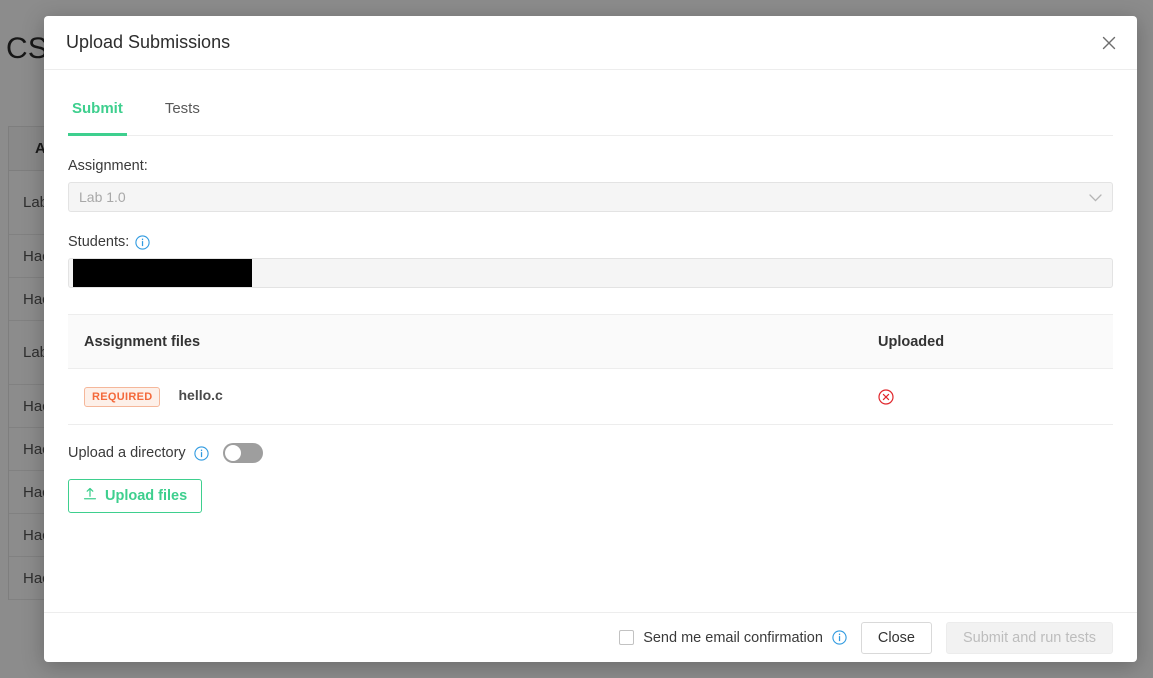 This screenshot has width=1153, height=678. I want to click on upload-directory-row: Upload a directory, so click(590, 453).